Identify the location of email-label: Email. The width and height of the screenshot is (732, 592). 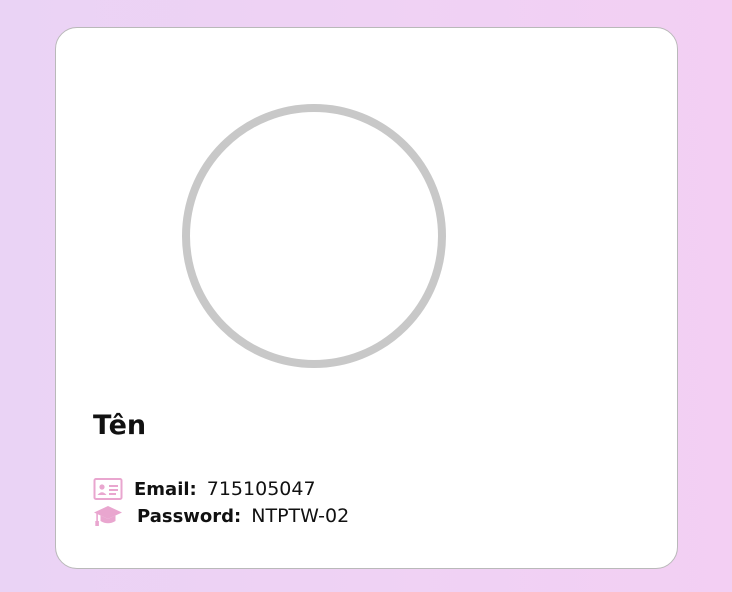
(162, 489).